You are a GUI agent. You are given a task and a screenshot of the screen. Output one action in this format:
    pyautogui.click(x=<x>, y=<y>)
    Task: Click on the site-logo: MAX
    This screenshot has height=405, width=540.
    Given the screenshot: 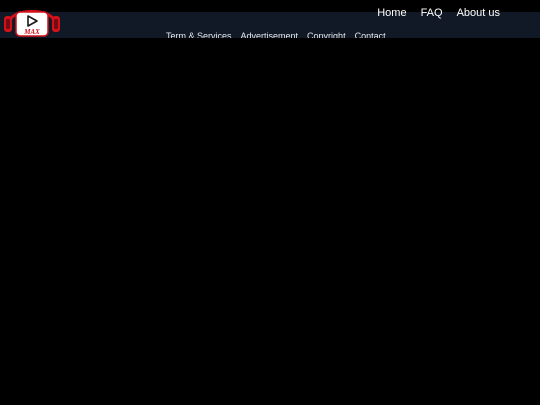 What is the action you would take?
    pyautogui.click(x=32, y=20)
    